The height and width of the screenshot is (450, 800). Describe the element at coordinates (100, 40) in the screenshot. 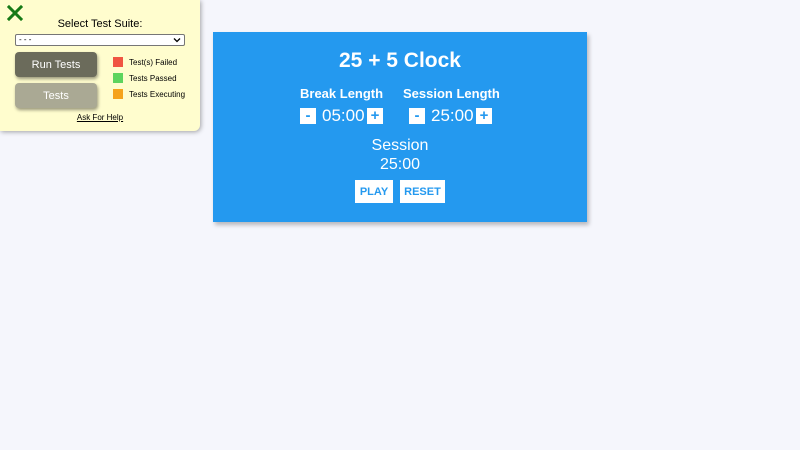

I see `test-suite-select: - - -` at that location.